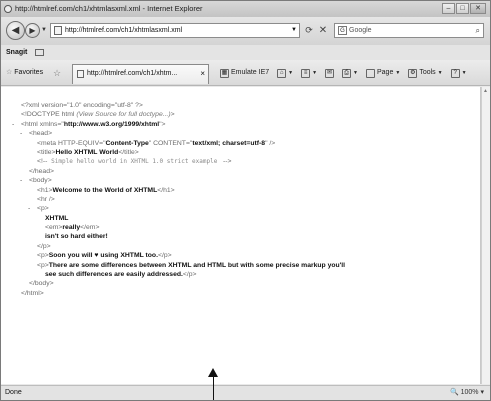 The image size is (491, 401). Describe the element at coordinates (82, 105) in the screenshot. I see `xml-declaration: <?xml version="1.0" encoding="utf-8" ?>` at that location.